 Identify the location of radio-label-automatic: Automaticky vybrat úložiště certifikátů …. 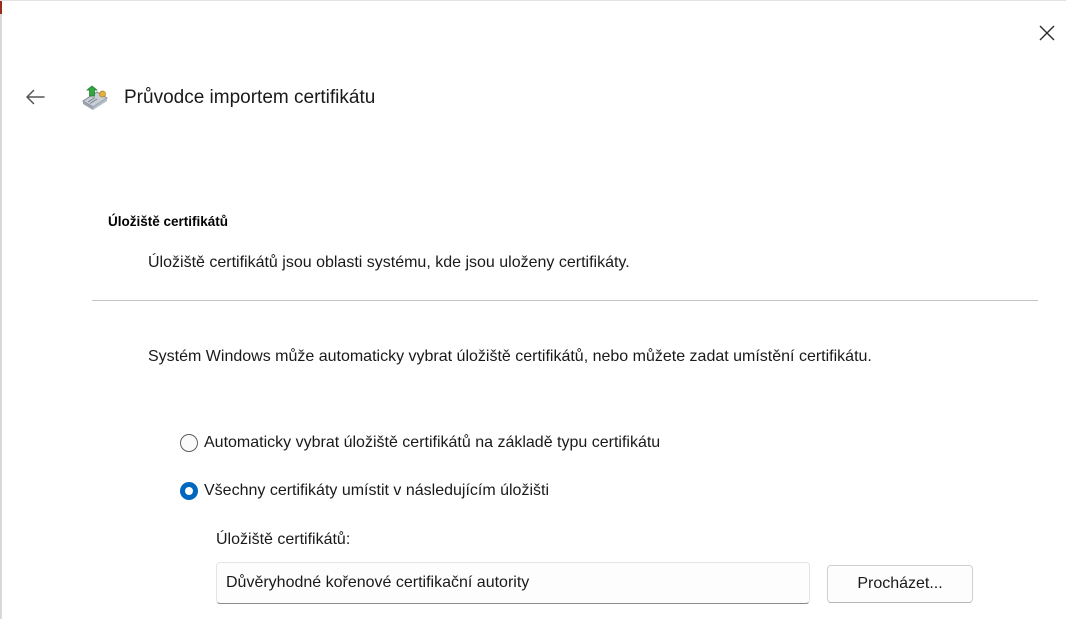
(432, 442).